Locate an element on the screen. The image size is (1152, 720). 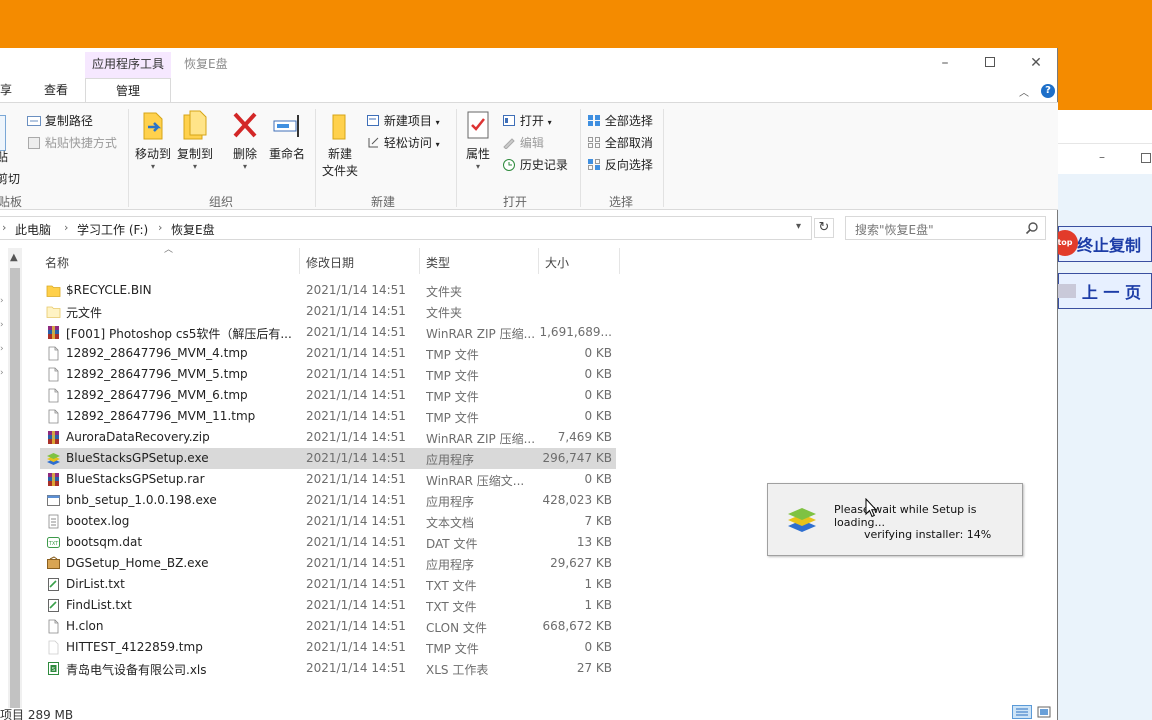
close-button: ✕ is located at coordinates (1036, 63).